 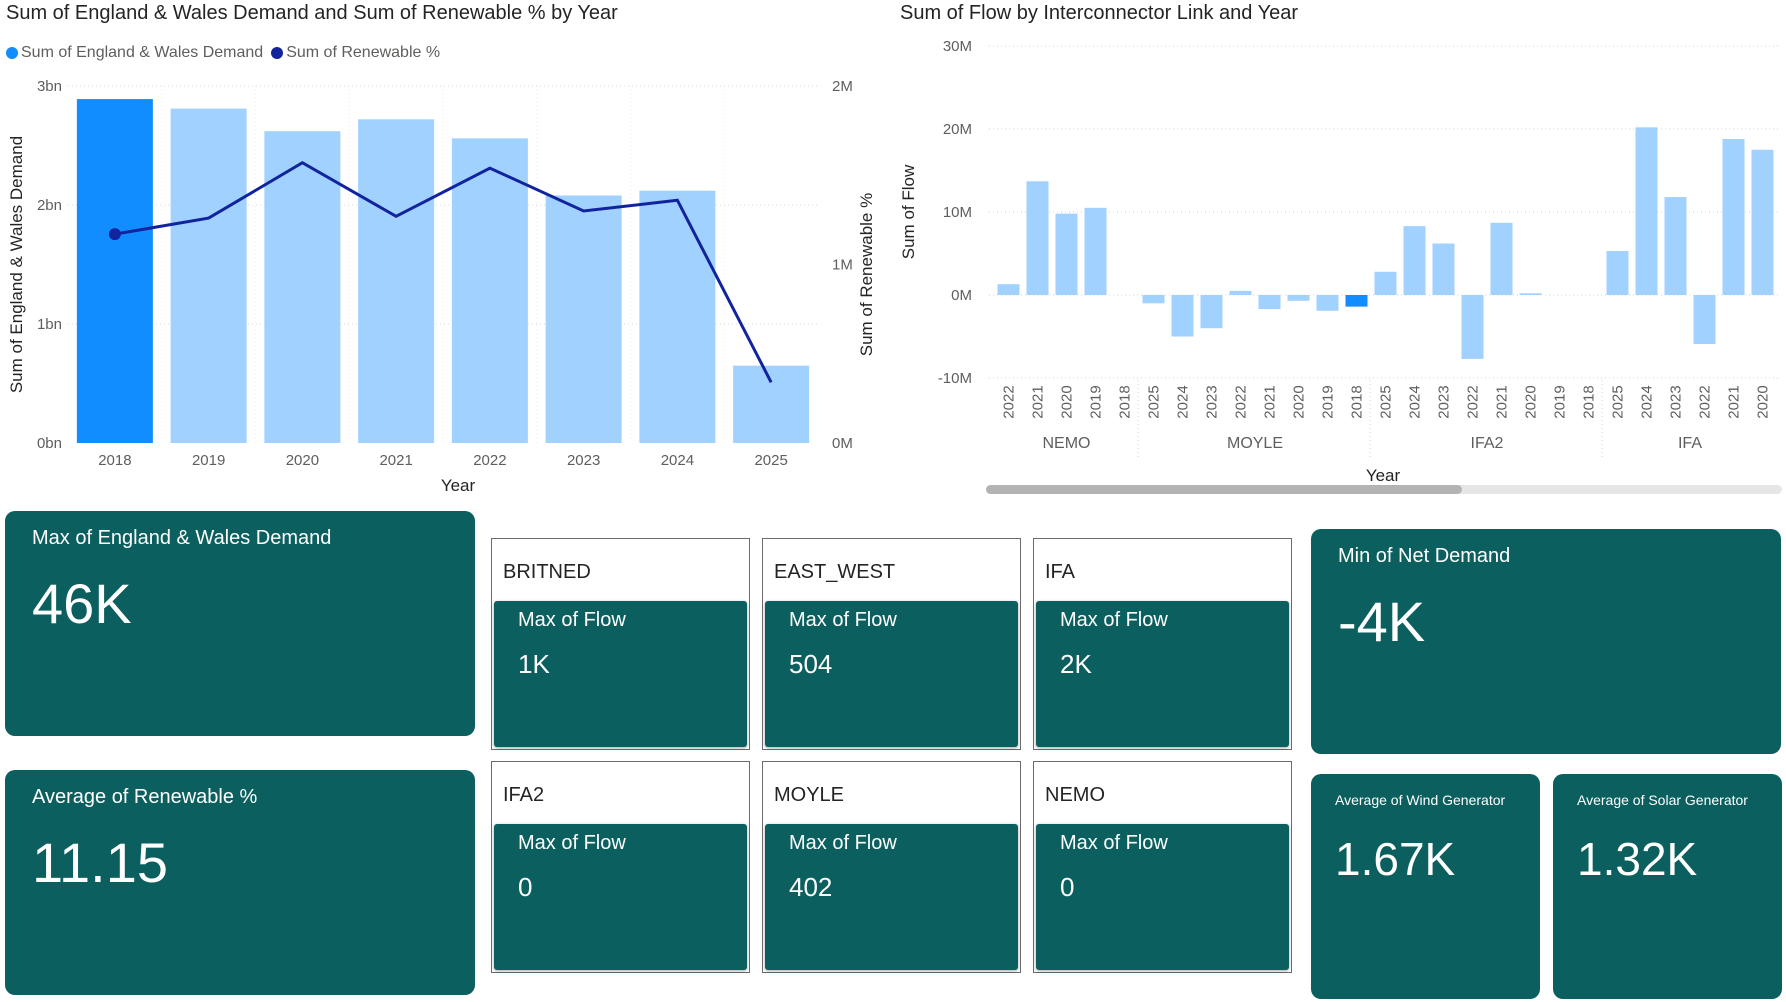 What do you see at coordinates (82, 603) in the screenshot?
I see `max-demand-value: 46K` at bounding box center [82, 603].